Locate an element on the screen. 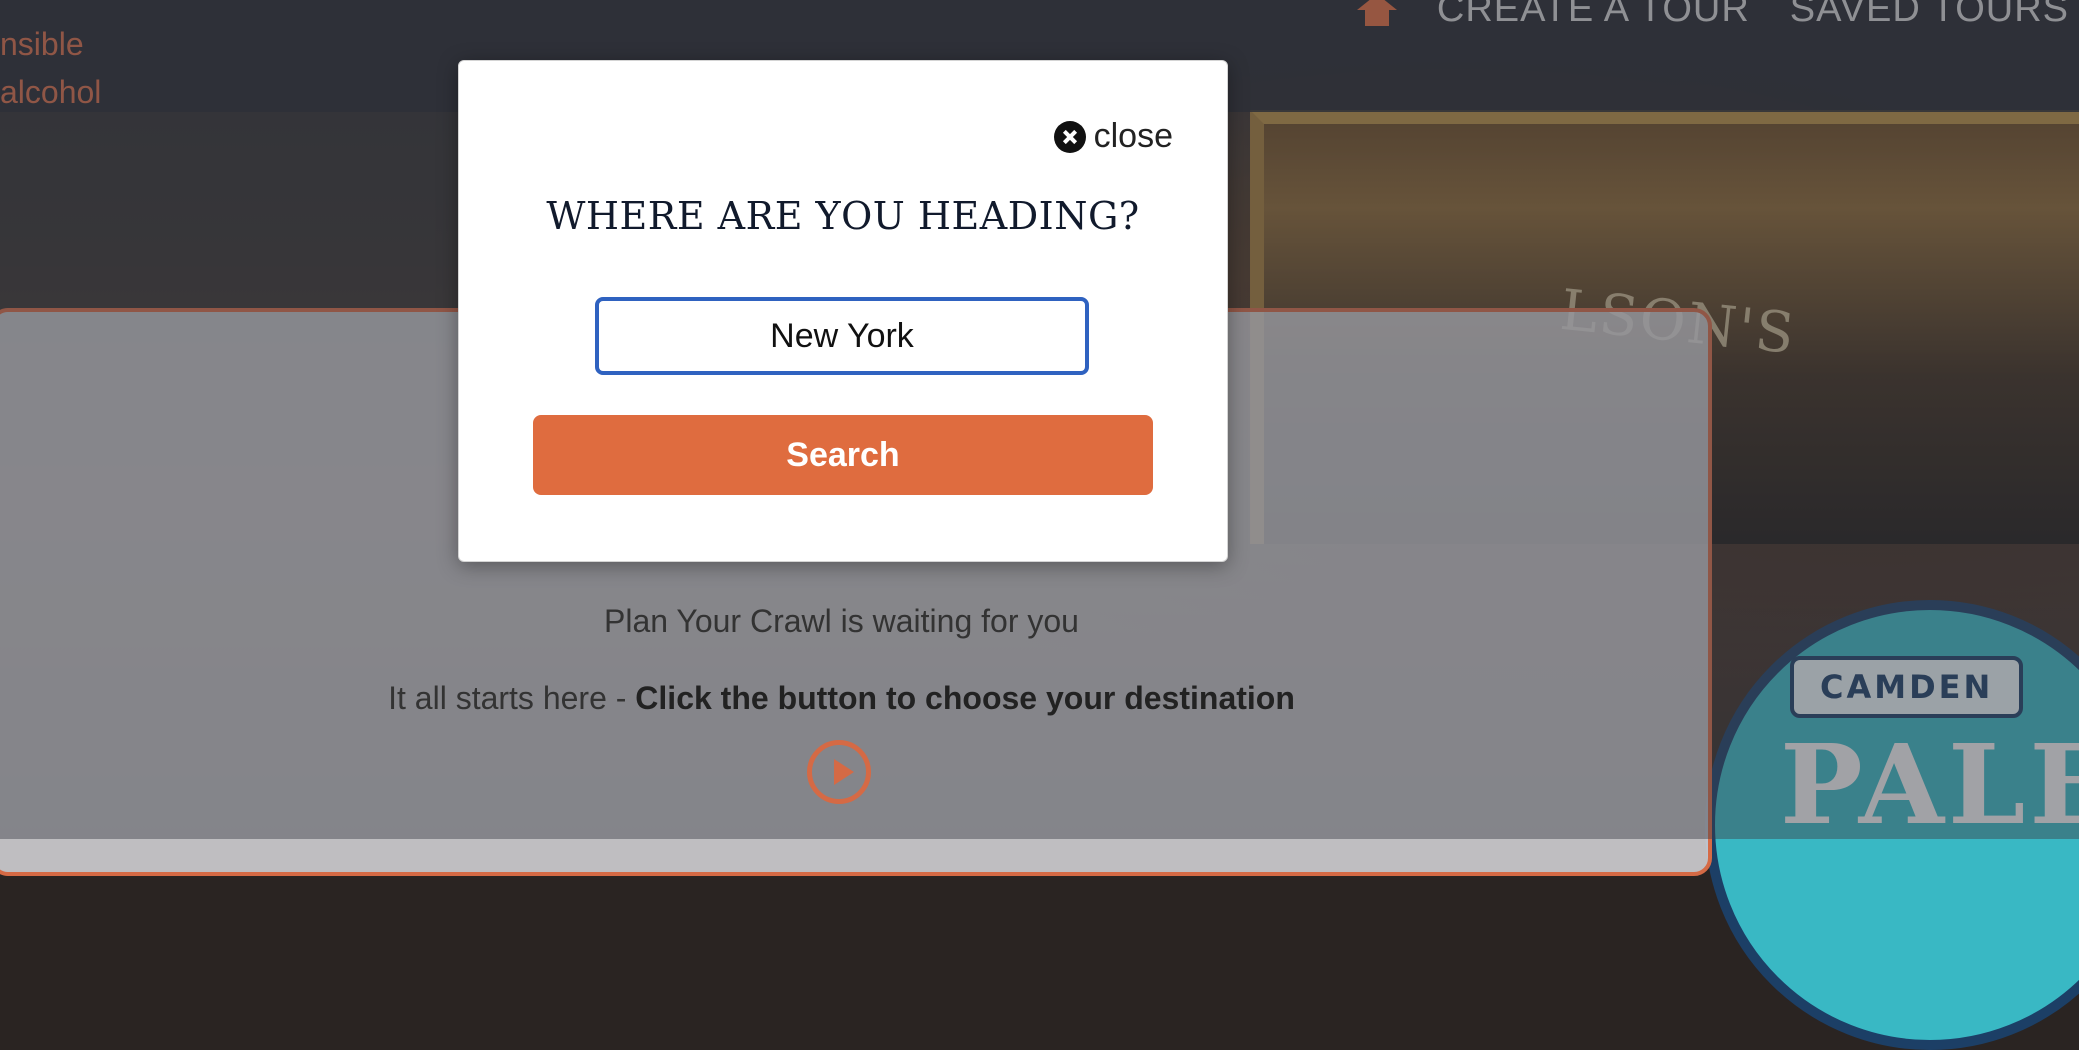 The width and height of the screenshot is (2079, 1050). intro-line-1: Plan Your Crawl is waiting for you is located at coordinates (841, 621).